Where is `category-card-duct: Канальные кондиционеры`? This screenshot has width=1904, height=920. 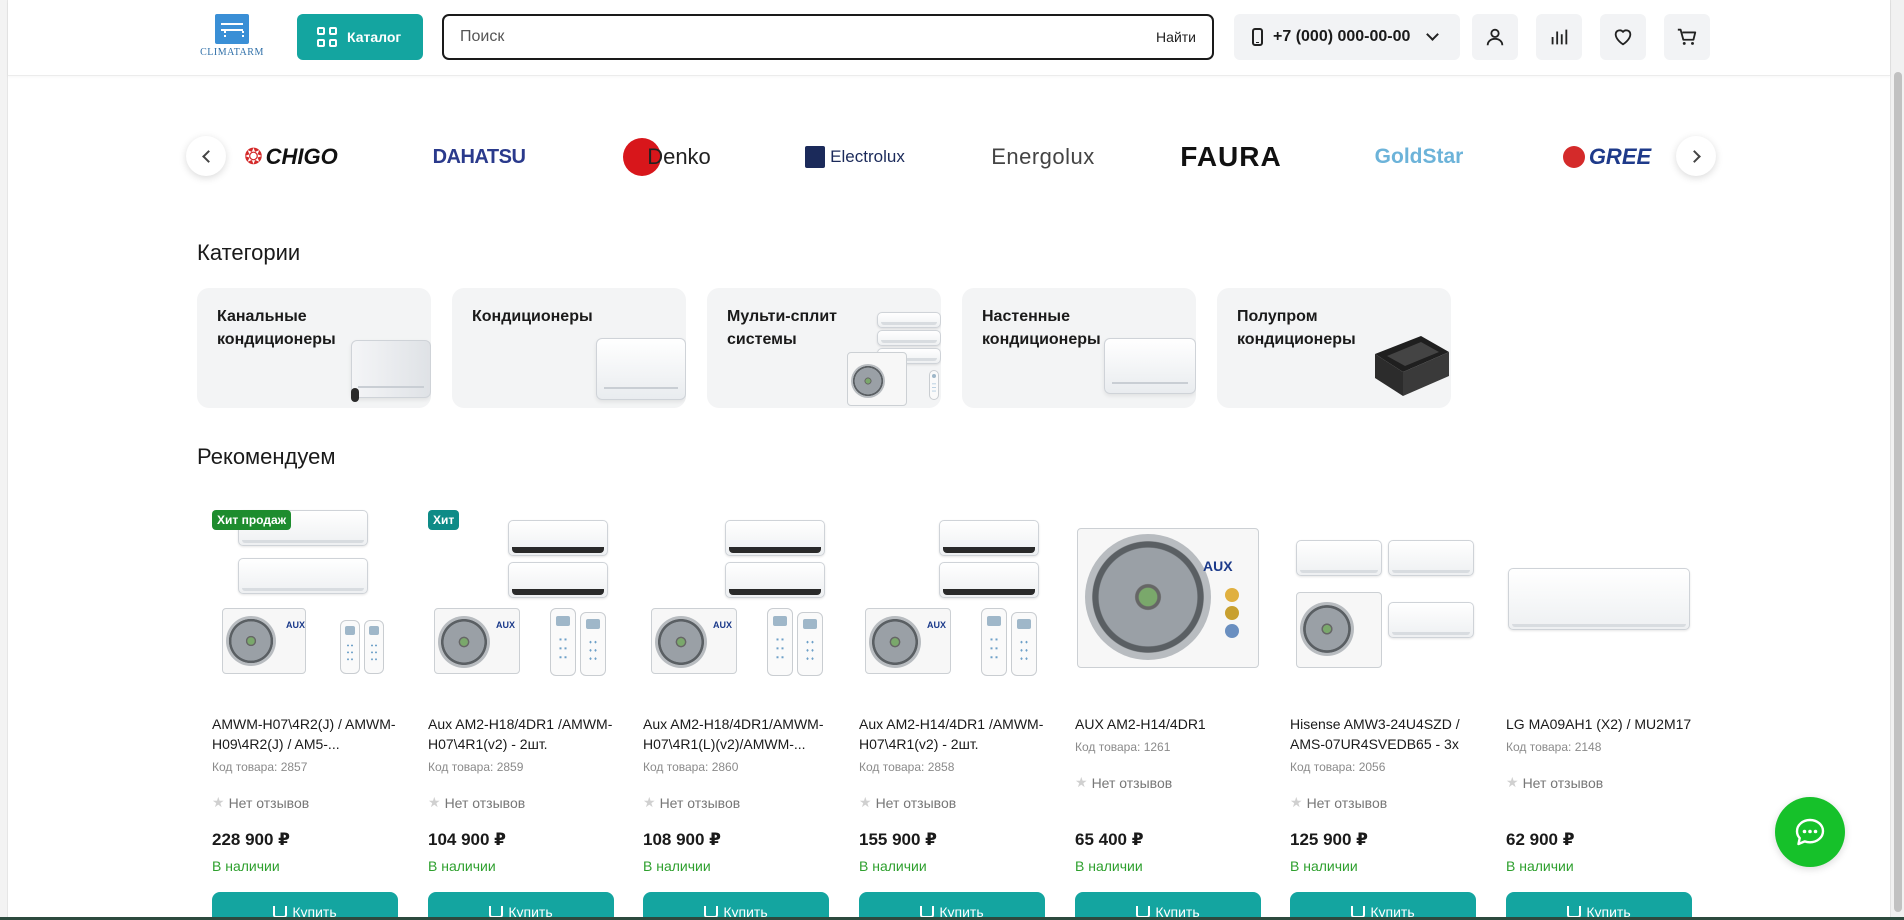 category-card-duct: Канальные кондиционеры is located at coordinates (314, 348).